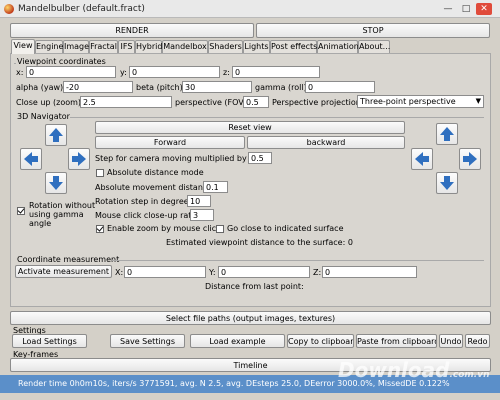 The image size is (500, 400). What do you see at coordinates (170, 142) in the screenshot?
I see `forward-button: Forward` at bounding box center [170, 142].